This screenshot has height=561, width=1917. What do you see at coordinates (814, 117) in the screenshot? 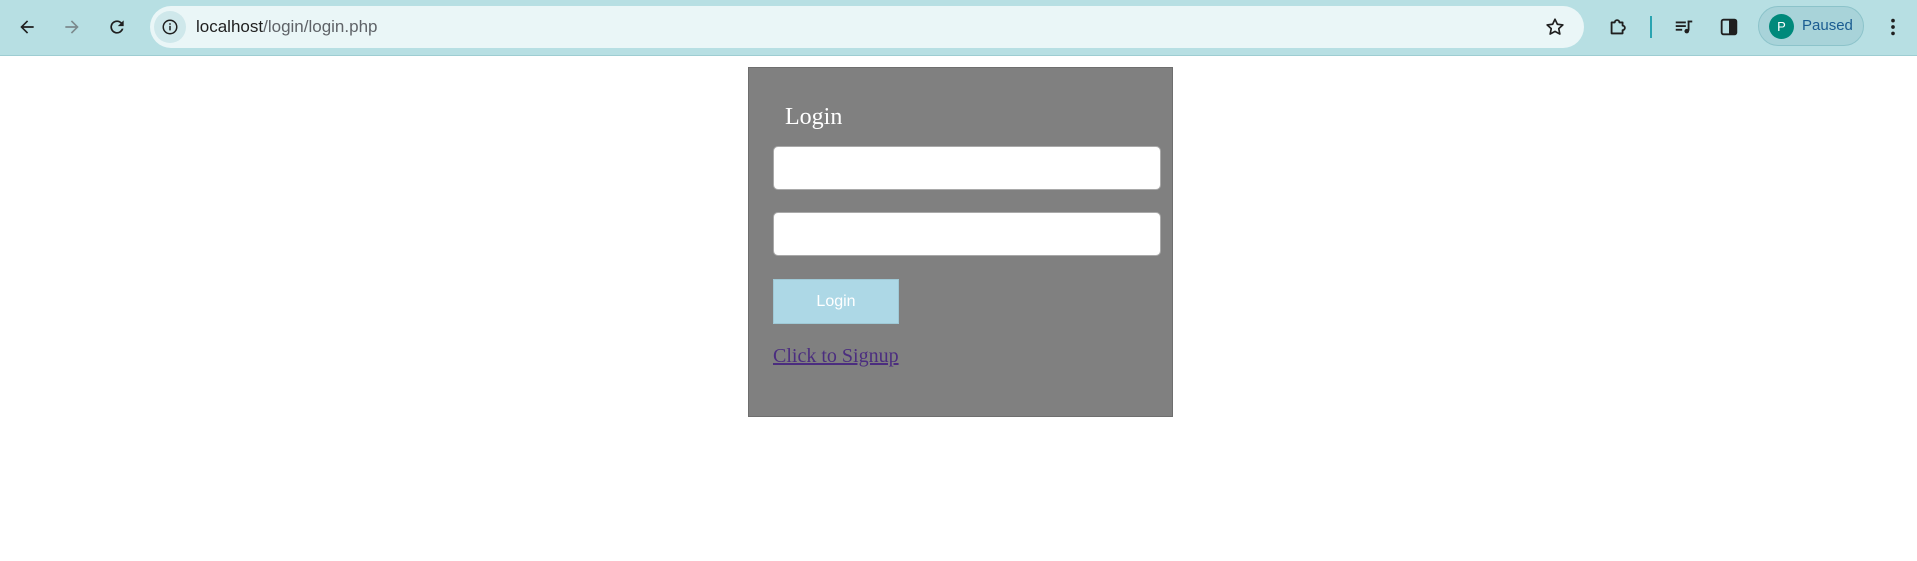
I see `login-title: Login` at bounding box center [814, 117].